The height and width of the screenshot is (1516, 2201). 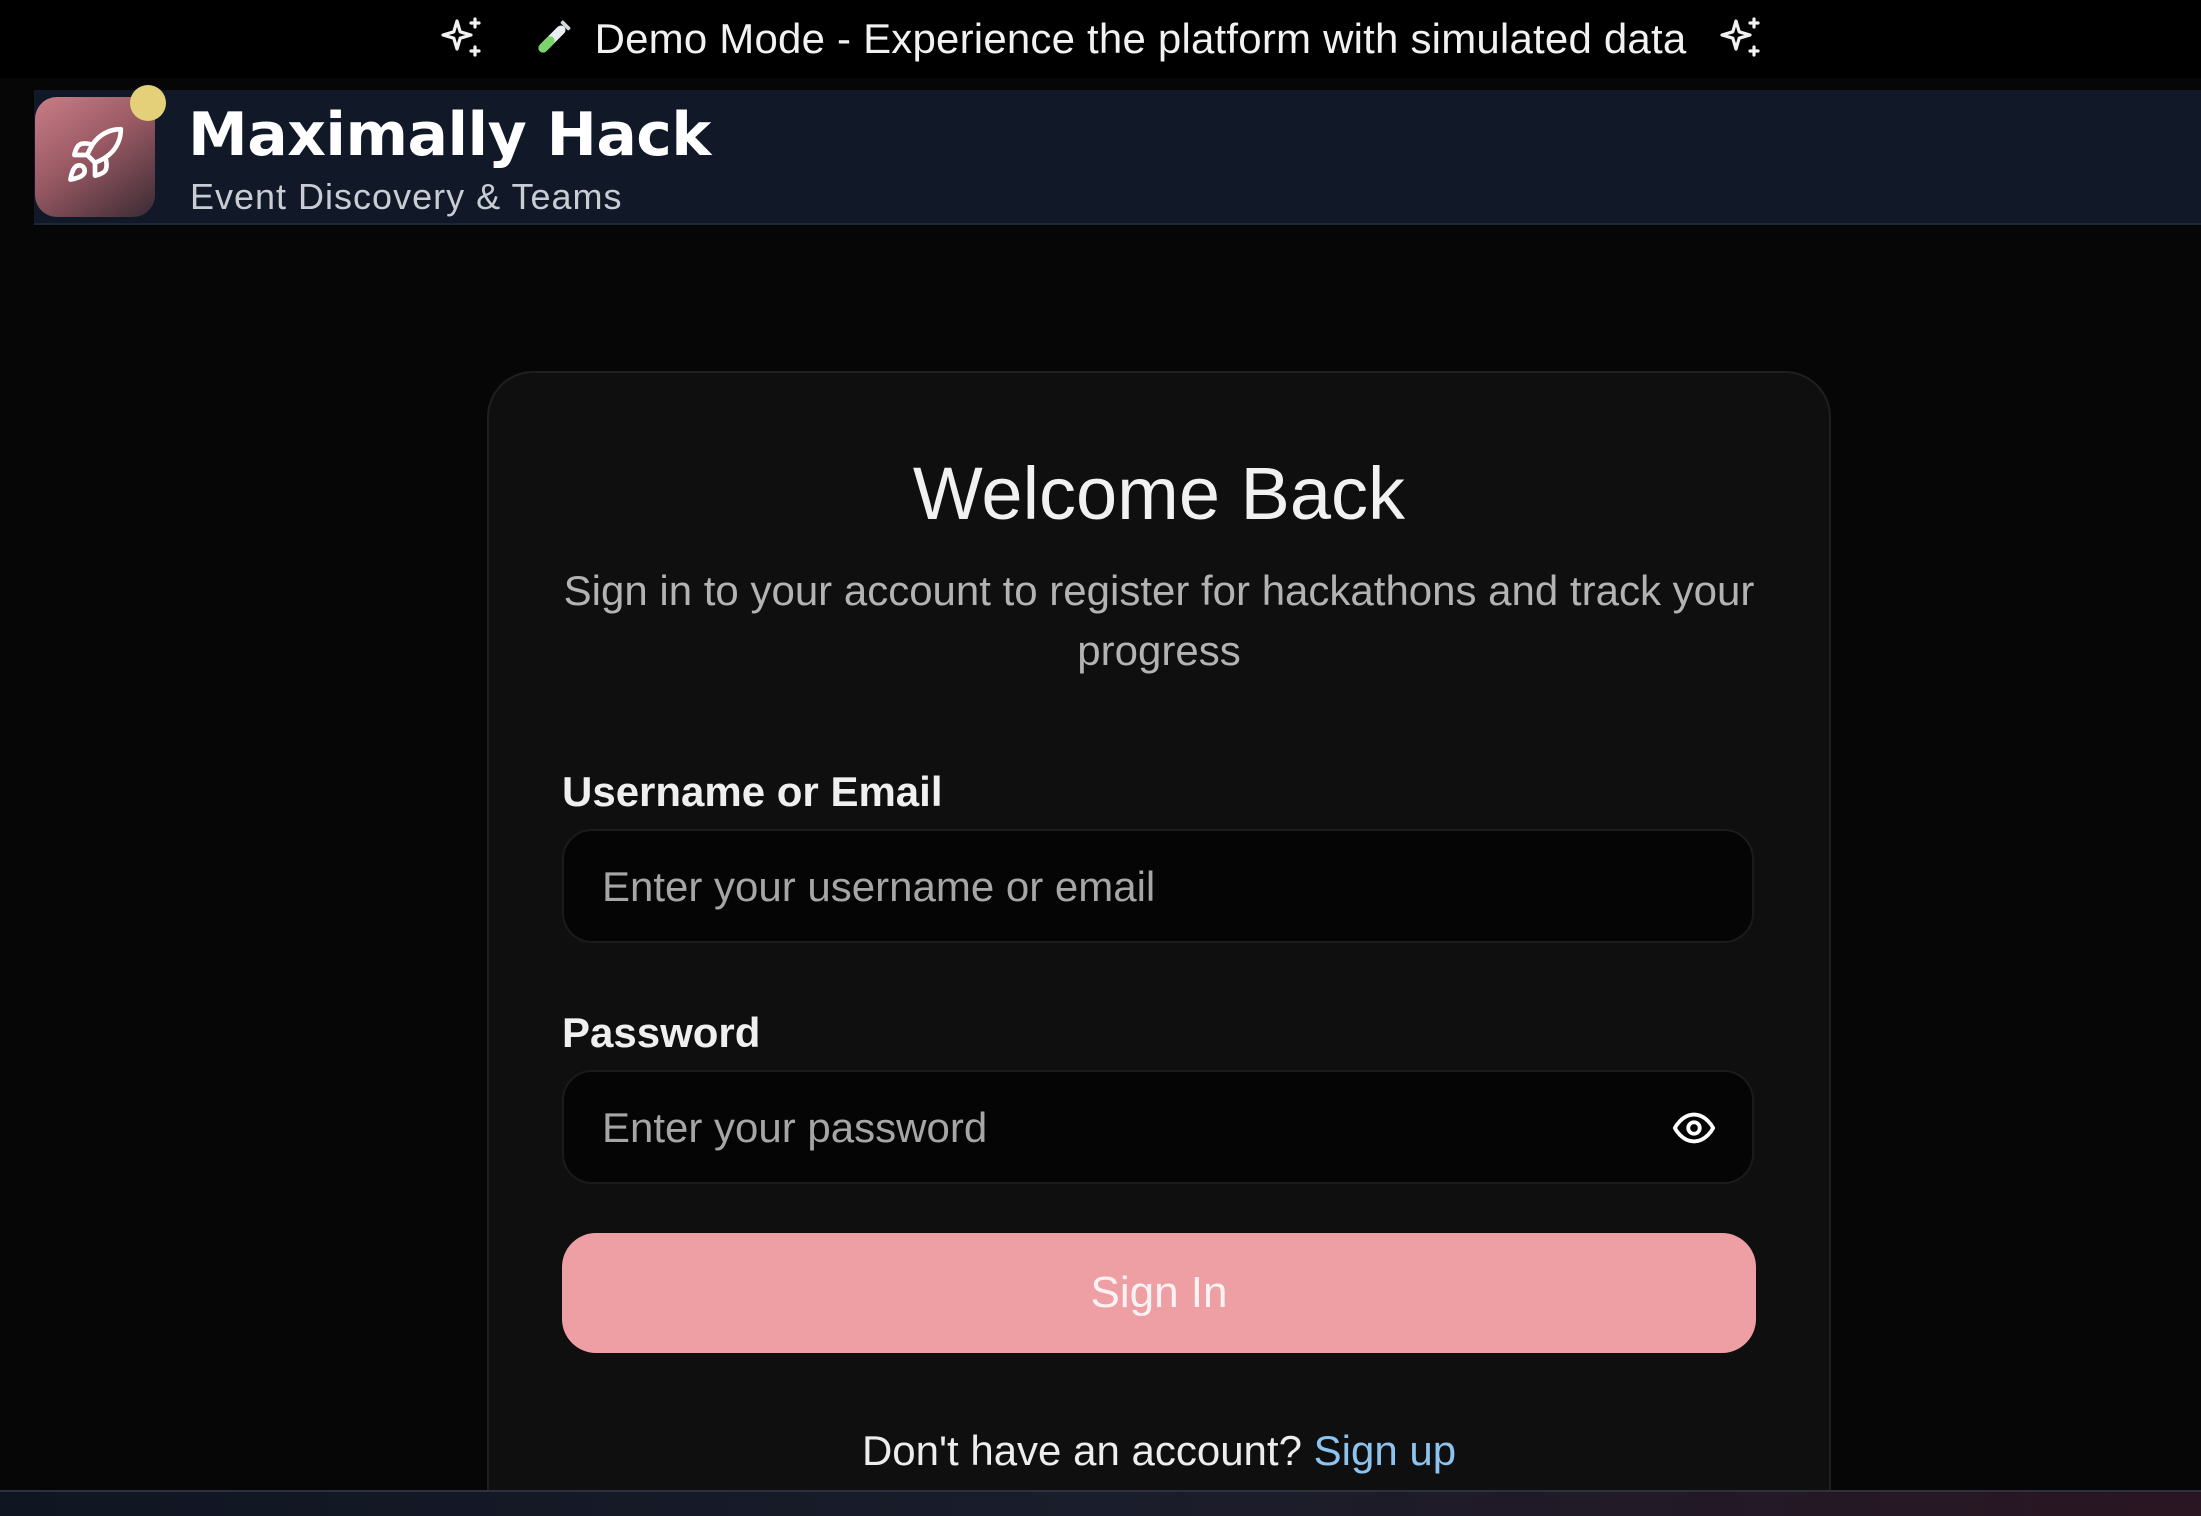 What do you see at coordinates (1127, 887) in the screenshot?
I see `username-input` at bounding box center [1127, 887].